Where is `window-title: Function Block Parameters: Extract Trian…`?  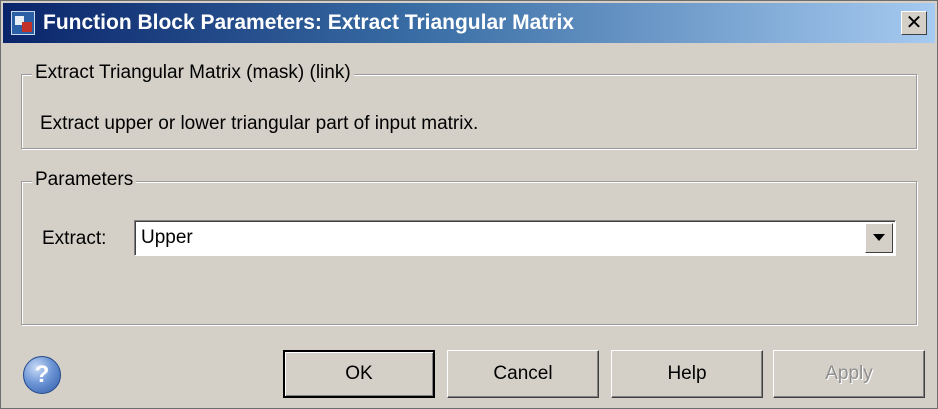
window-title: Function Block Parameters: Extract Trian… is located at coordinates (308, 22).